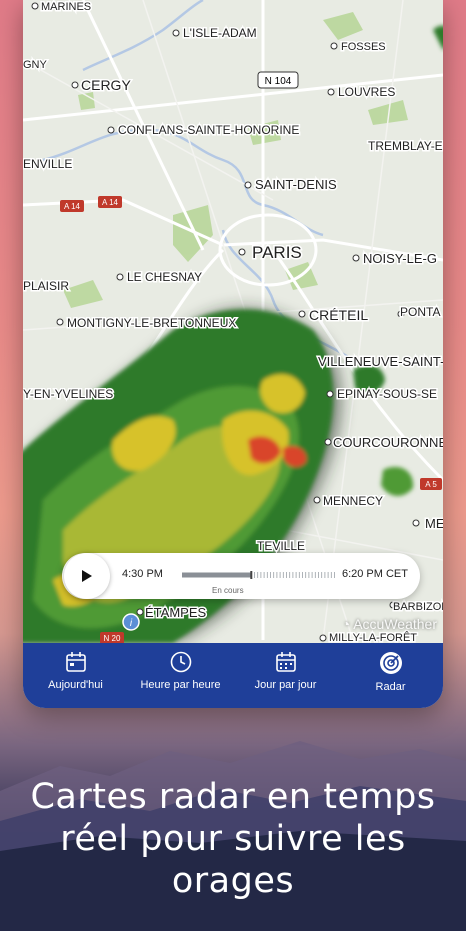 This screenshot has width=466, height=931. What do you see at coordinates (388, 442) in the screenshot?
I see `map-label-courcouronnes: COURCOURONNES` at bounding box center [388, 442].